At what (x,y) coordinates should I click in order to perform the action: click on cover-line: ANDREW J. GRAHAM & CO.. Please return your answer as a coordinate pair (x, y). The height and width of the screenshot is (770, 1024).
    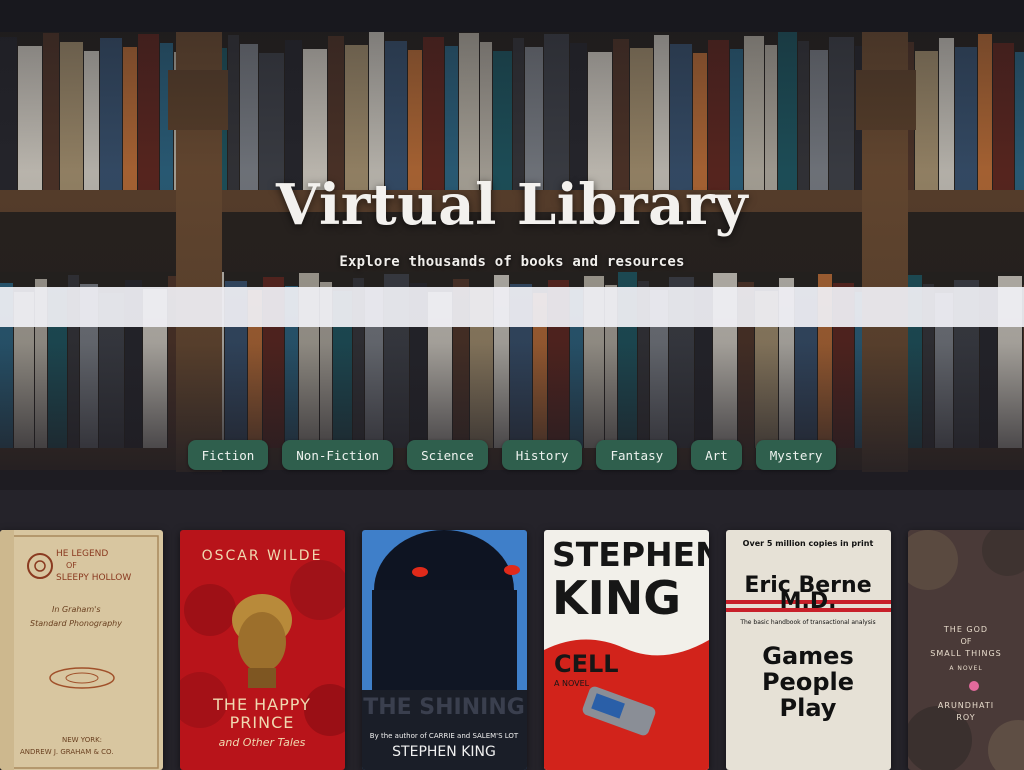
    Looking at the image, I should click on (67, 752).